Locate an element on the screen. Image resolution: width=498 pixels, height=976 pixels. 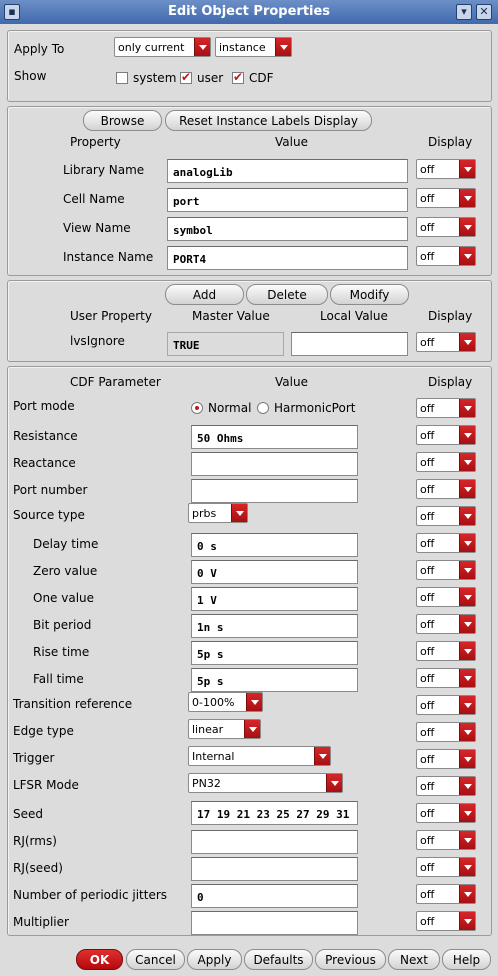
harmonic-port-radio is located at coordinates (263, 408).